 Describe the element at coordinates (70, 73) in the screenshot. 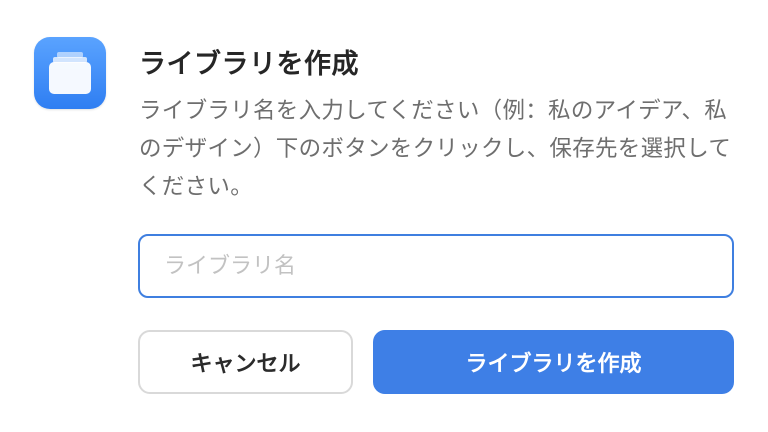

I see `library-folder-icon` at that location.